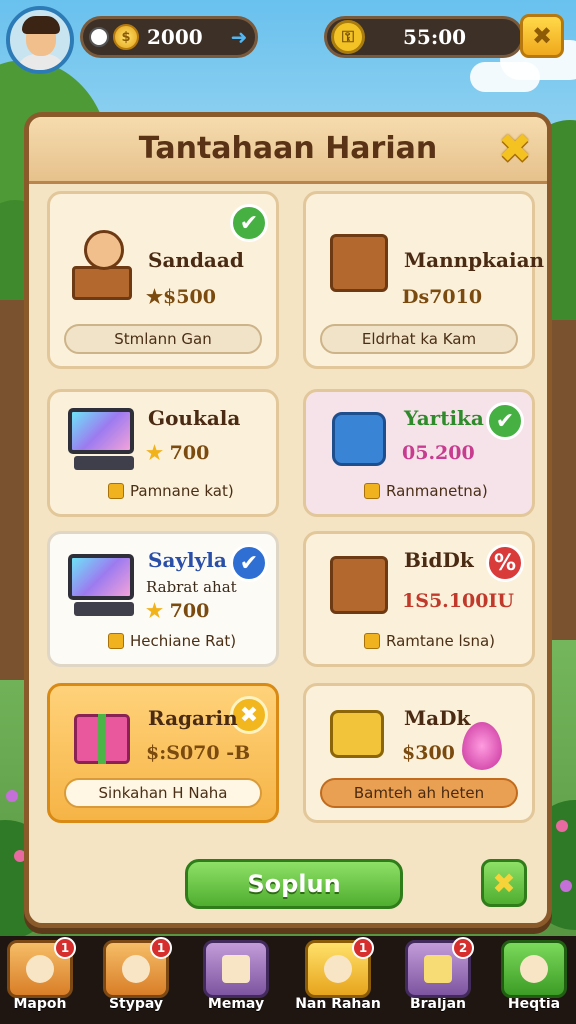 This screenshot has height=1024, width=576. I want to click on primary-button: Soplun, so click(294, 884).